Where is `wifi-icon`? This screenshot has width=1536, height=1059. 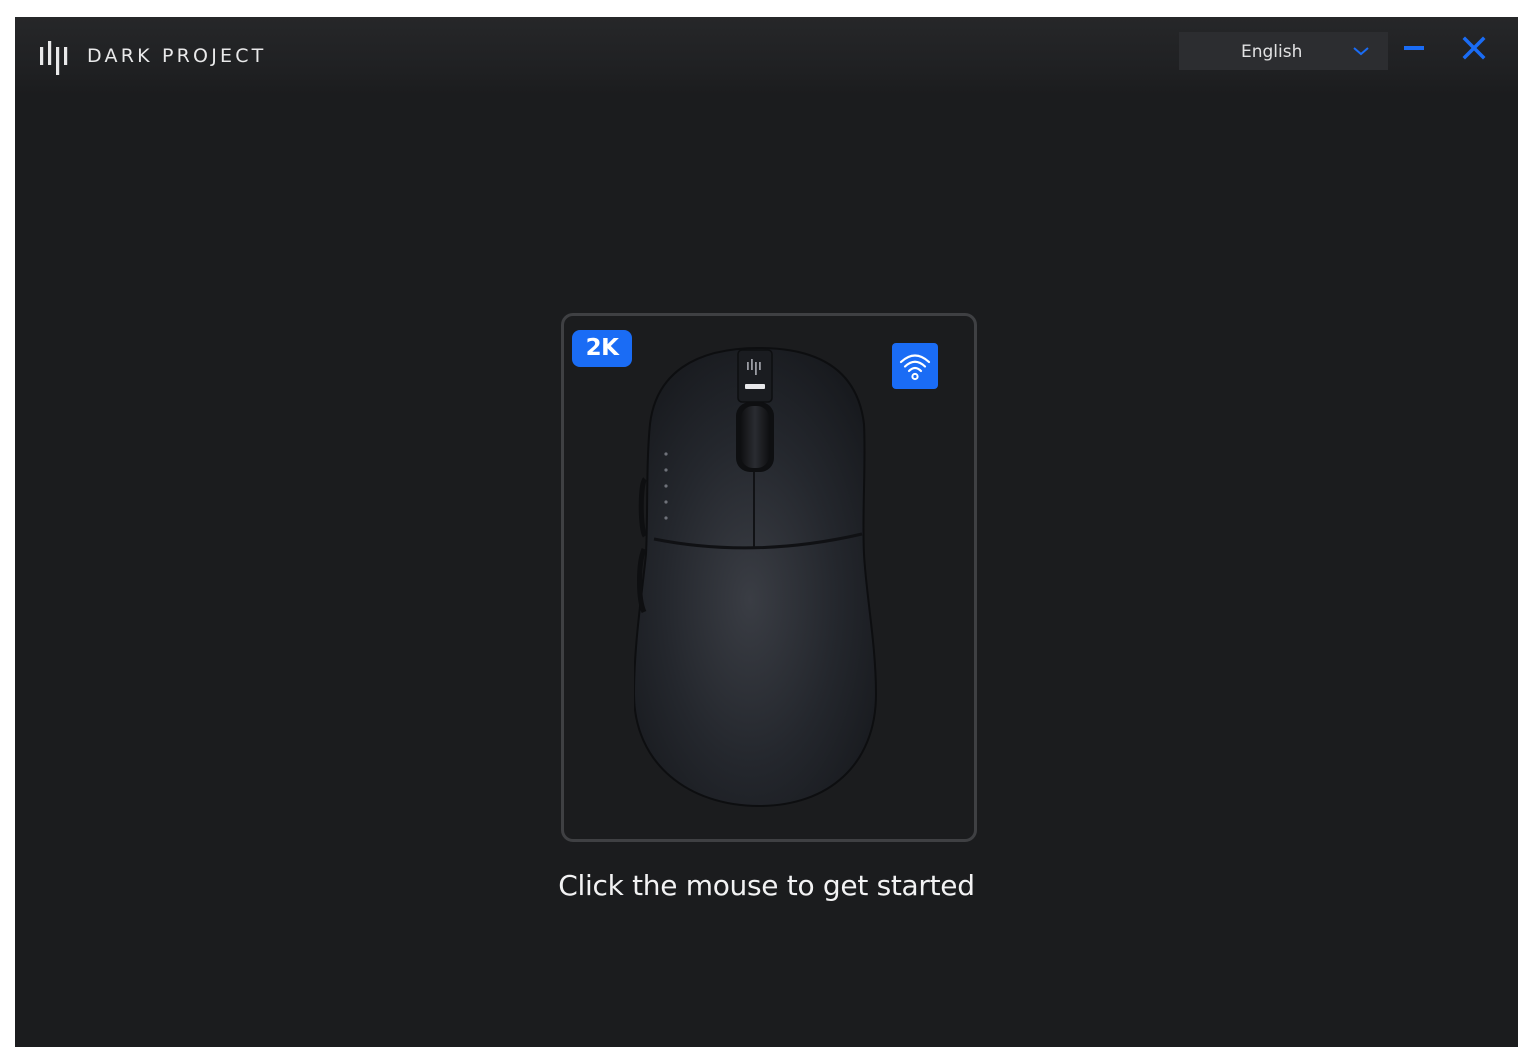 wifi-icon is located at coordinates (915, 367).